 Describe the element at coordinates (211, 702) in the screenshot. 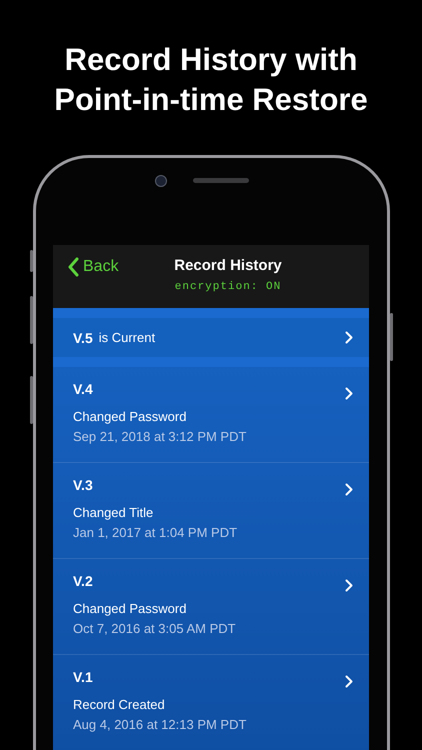

I see `version-row: V.1 Record Created Aug 4, 2016 at 12:13 PM PDT` at that location.